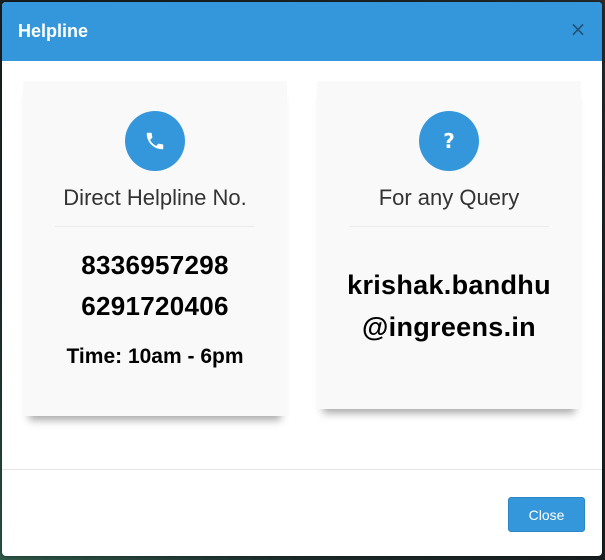  What do you see at coordinates (155, 197) in the screenshot?
I see `helpline-heading: Direct Helpline No.` at bounding box center [155, 197].